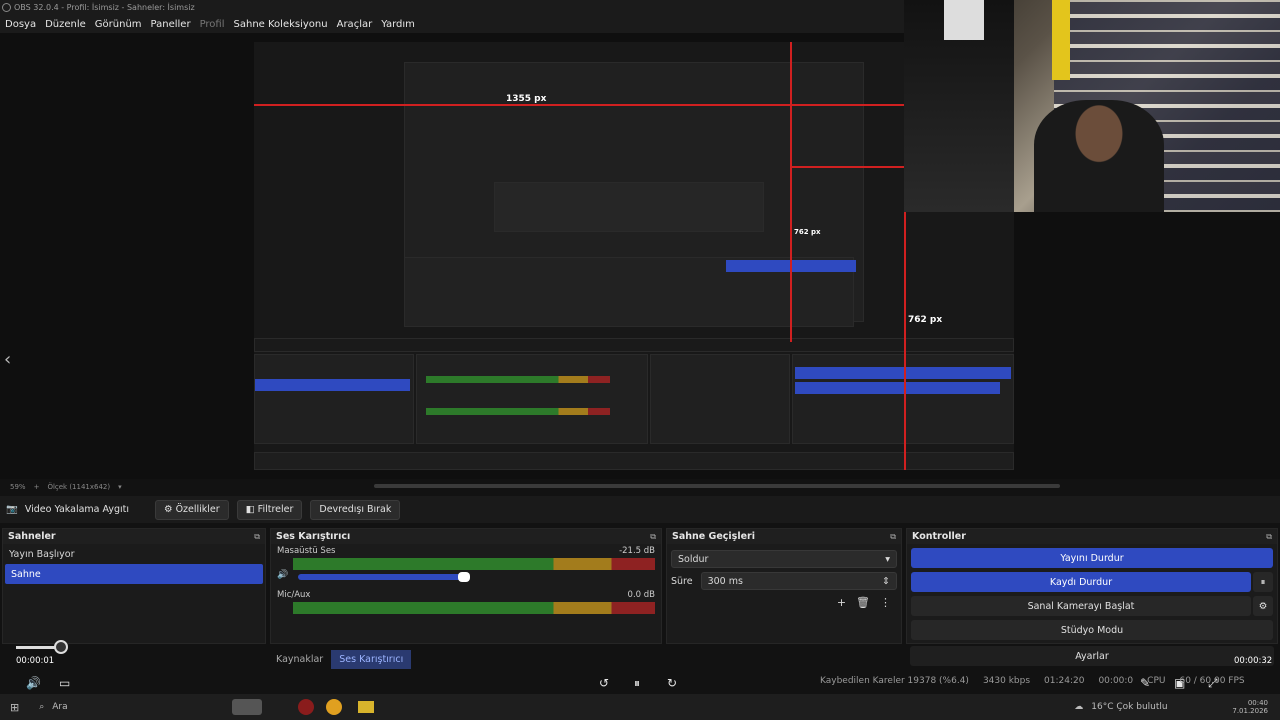  I want to click on nested-scene-active, so click(332, 385).